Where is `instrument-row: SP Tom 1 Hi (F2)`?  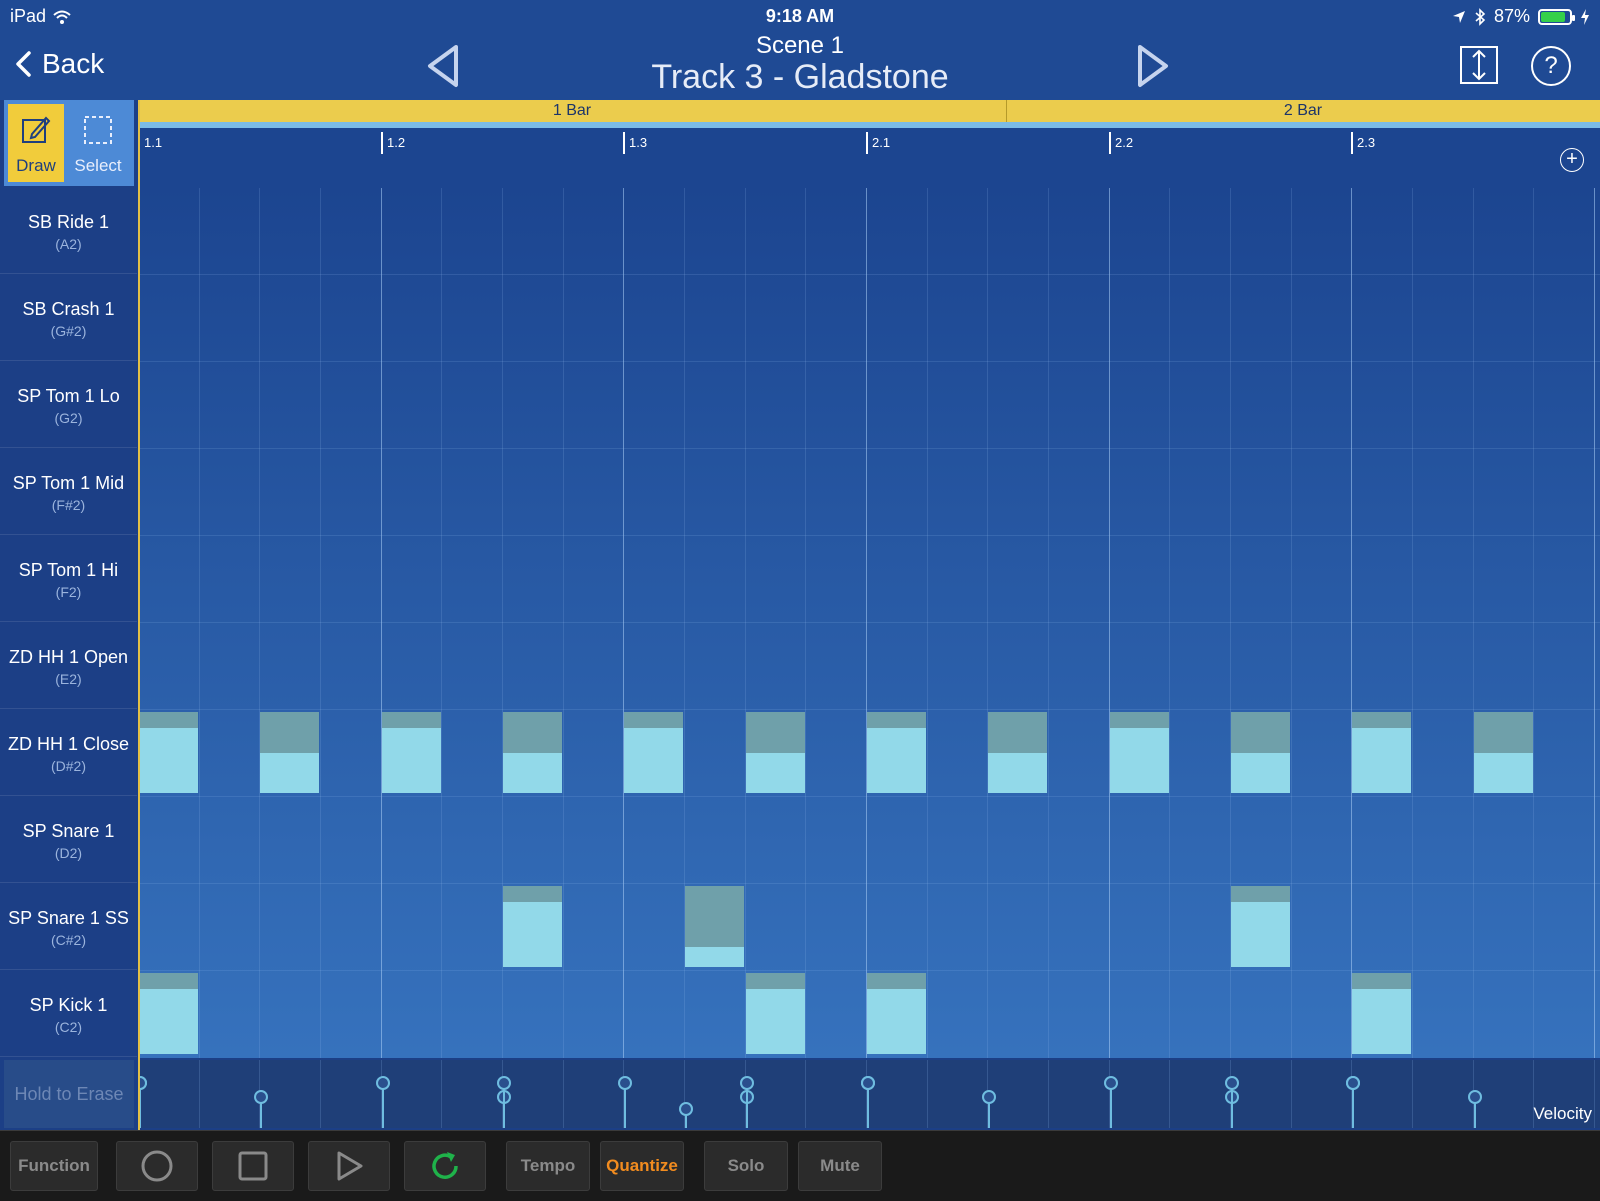 instrument-row: SP Tom 1 Hi (F2) is located at coordinates (68, 579).